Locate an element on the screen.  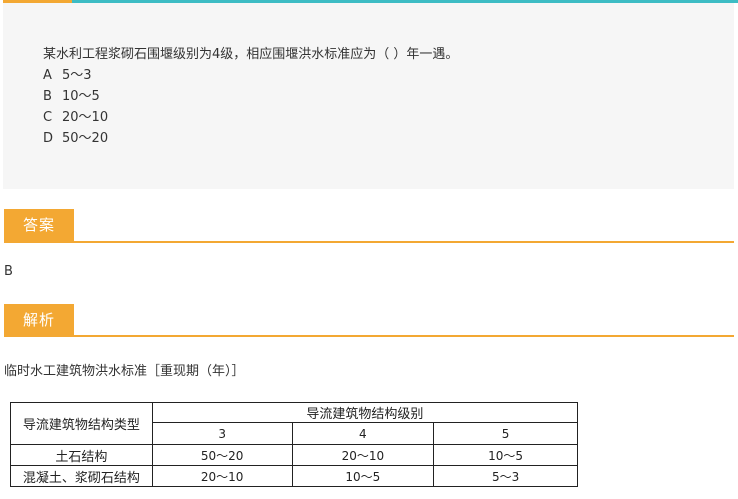
level-cell: 4 is located at coordinates (363, 433).